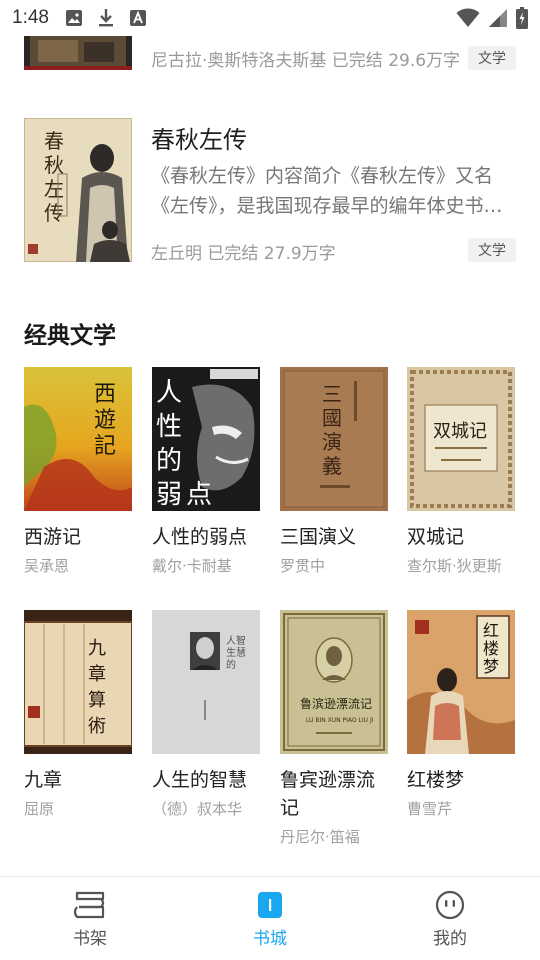 The width and height of the screenshot is (540, 960). I want to click on svg-text: 義, so click(332, 466).